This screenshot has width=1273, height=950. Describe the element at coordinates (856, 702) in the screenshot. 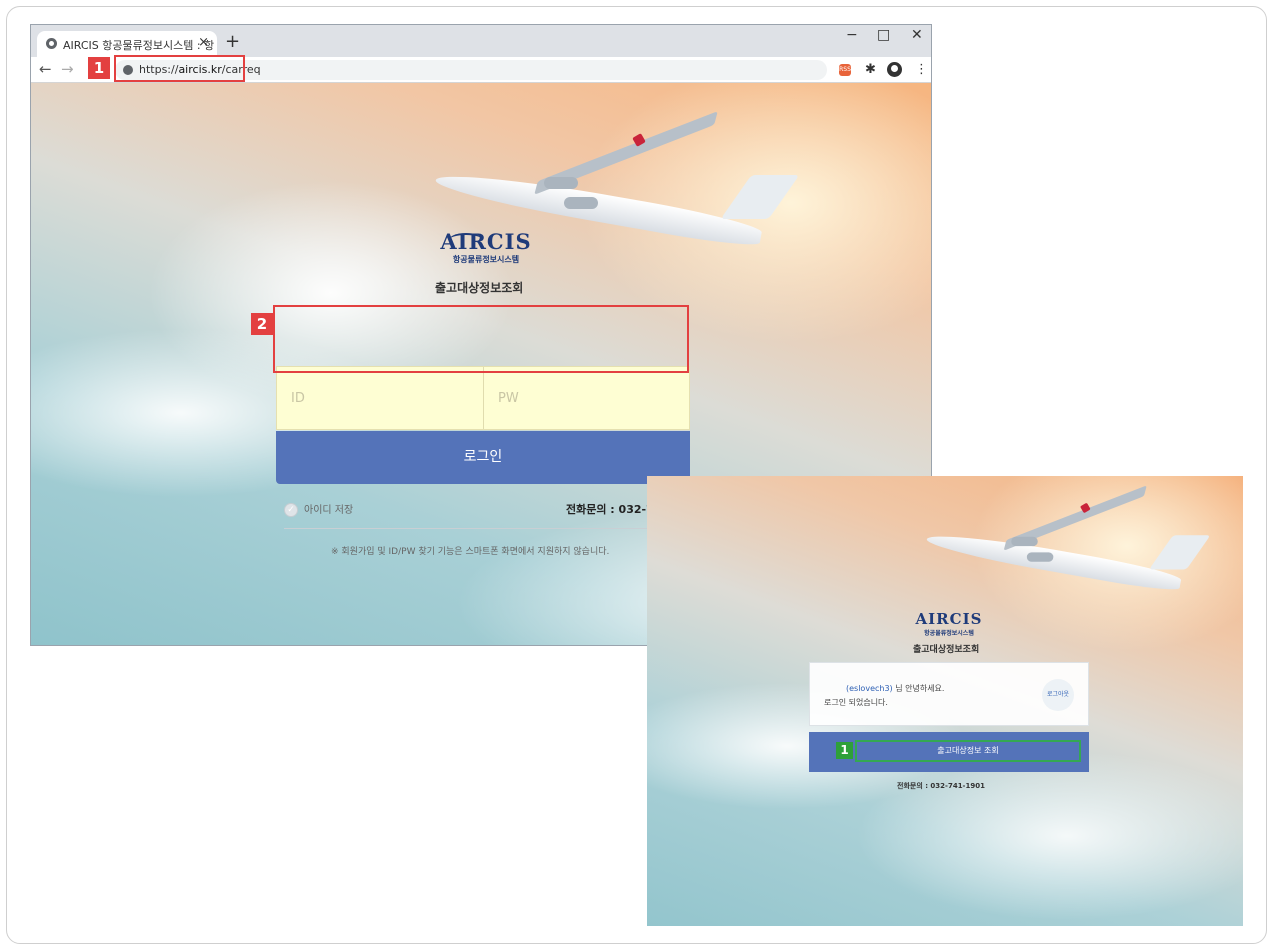

I see `logged-in-text: 로그인 되었습니다.` at that location.